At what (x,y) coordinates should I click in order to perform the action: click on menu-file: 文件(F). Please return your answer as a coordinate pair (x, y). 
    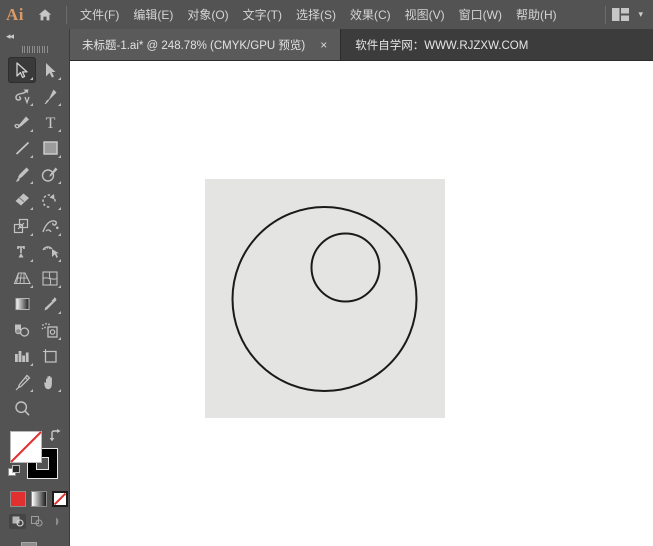
    Looking at the image, I should click on (99, 14).